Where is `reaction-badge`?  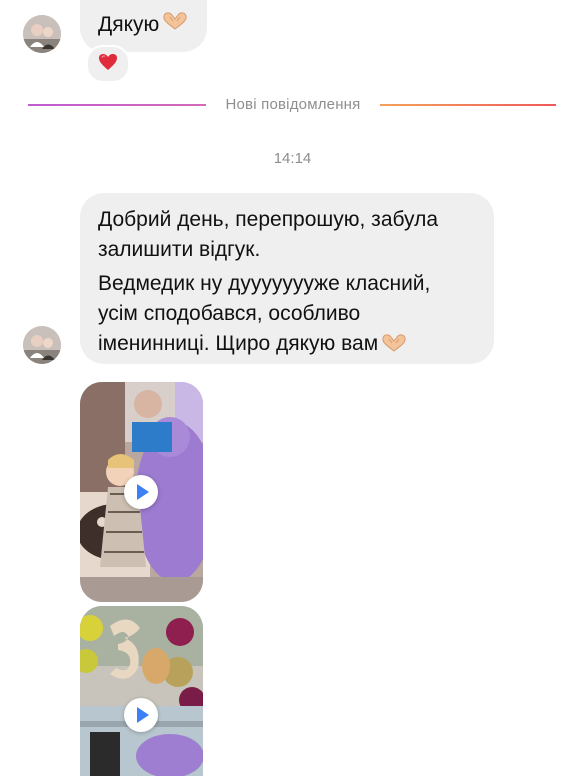
reaction-badge is located at coordinates (108, 64).